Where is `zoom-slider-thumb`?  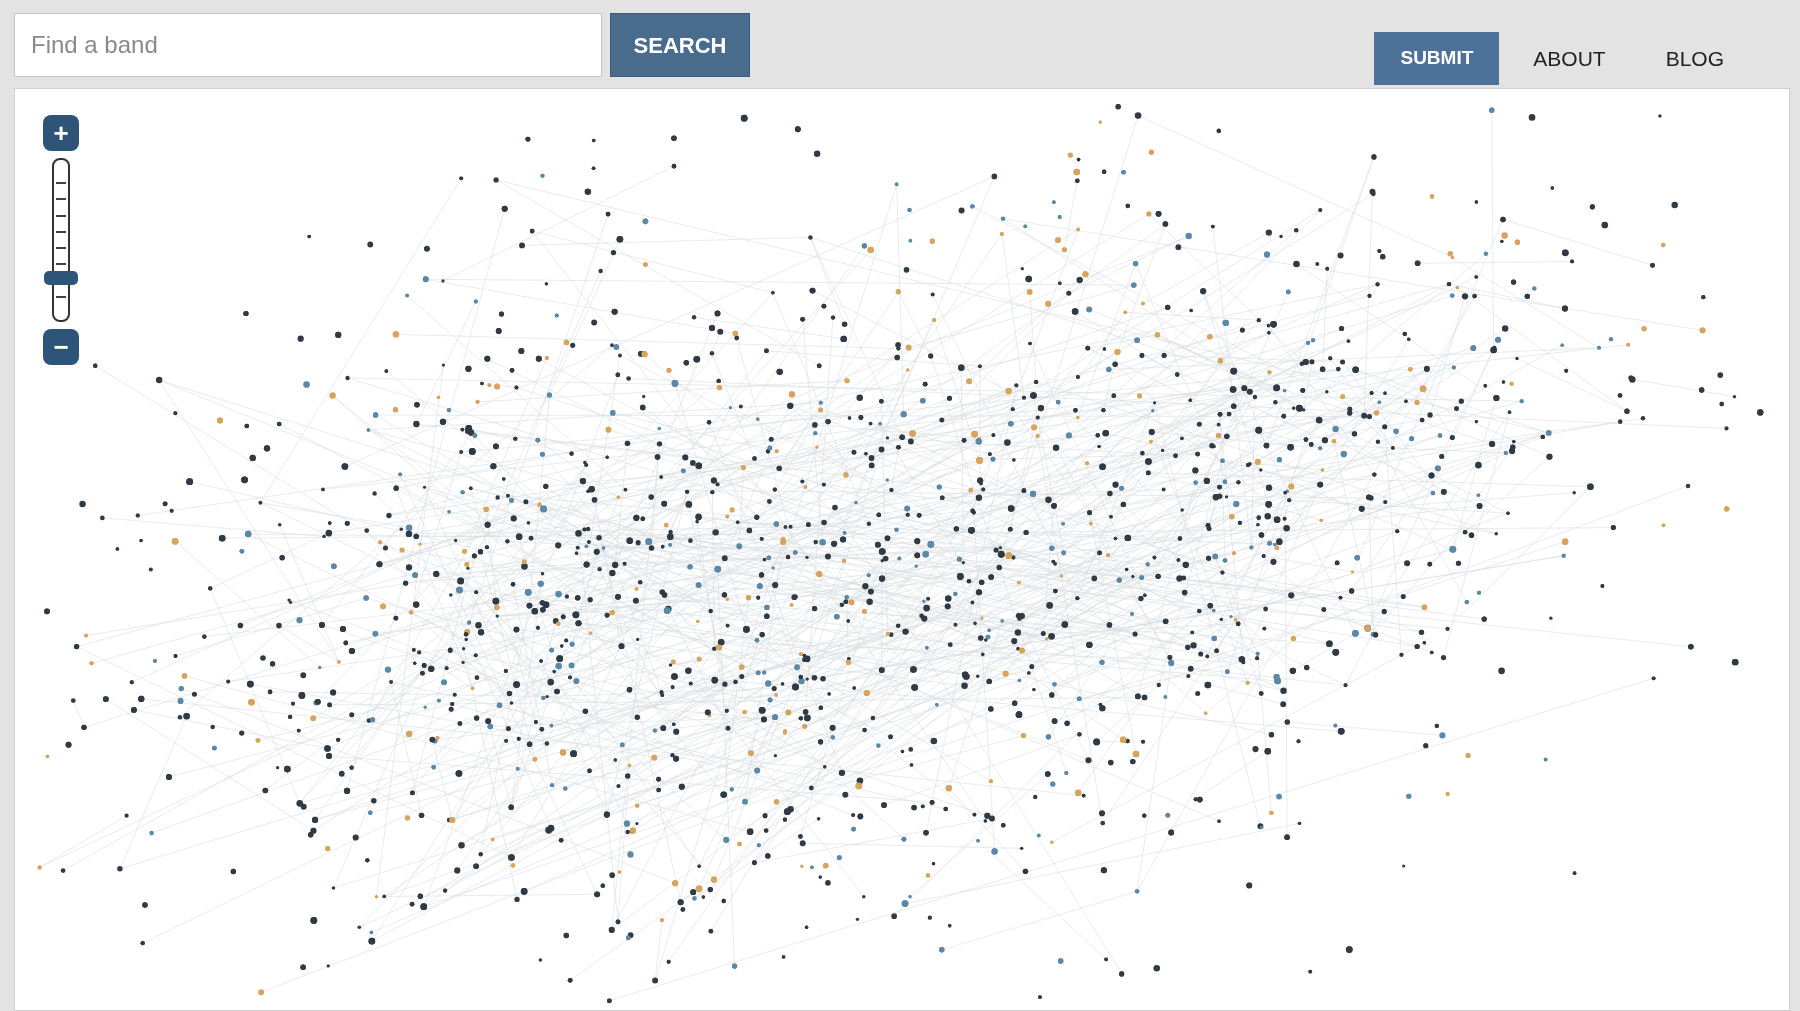
zoom-slider-thumb is located at coordinates (61, 277).